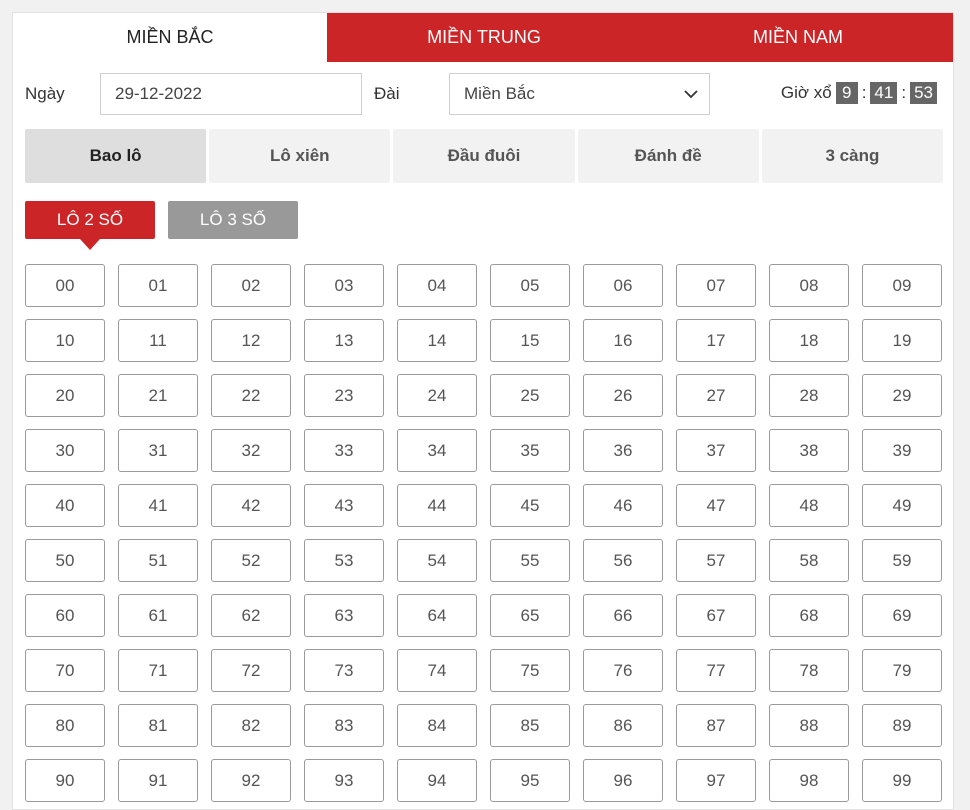 The width and height of the screenshot is (970, 810). I want to click on number-cell: 42, so click(251, 505).